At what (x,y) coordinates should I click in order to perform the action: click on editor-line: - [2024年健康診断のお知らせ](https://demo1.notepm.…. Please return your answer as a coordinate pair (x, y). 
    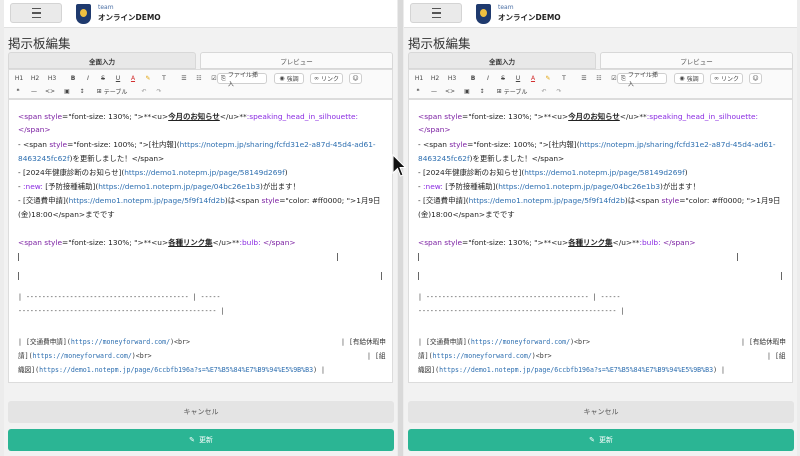
    Looking at the image, I should click on (153, 172).